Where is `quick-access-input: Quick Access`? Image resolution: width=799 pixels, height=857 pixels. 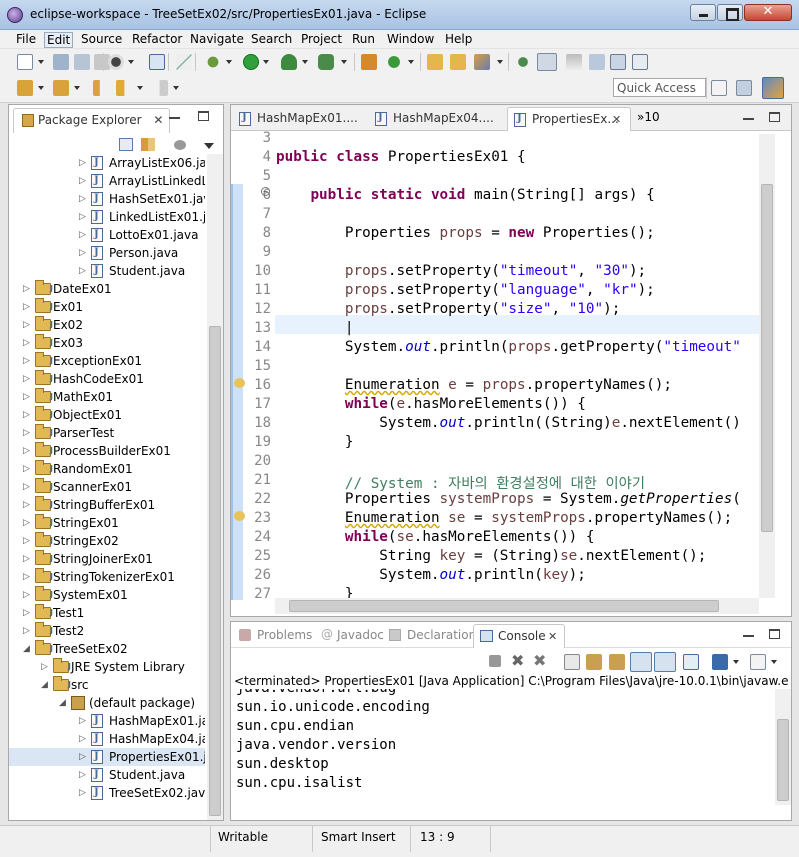
quick-access-input: Quick Access is located at coordinates (659, 87).